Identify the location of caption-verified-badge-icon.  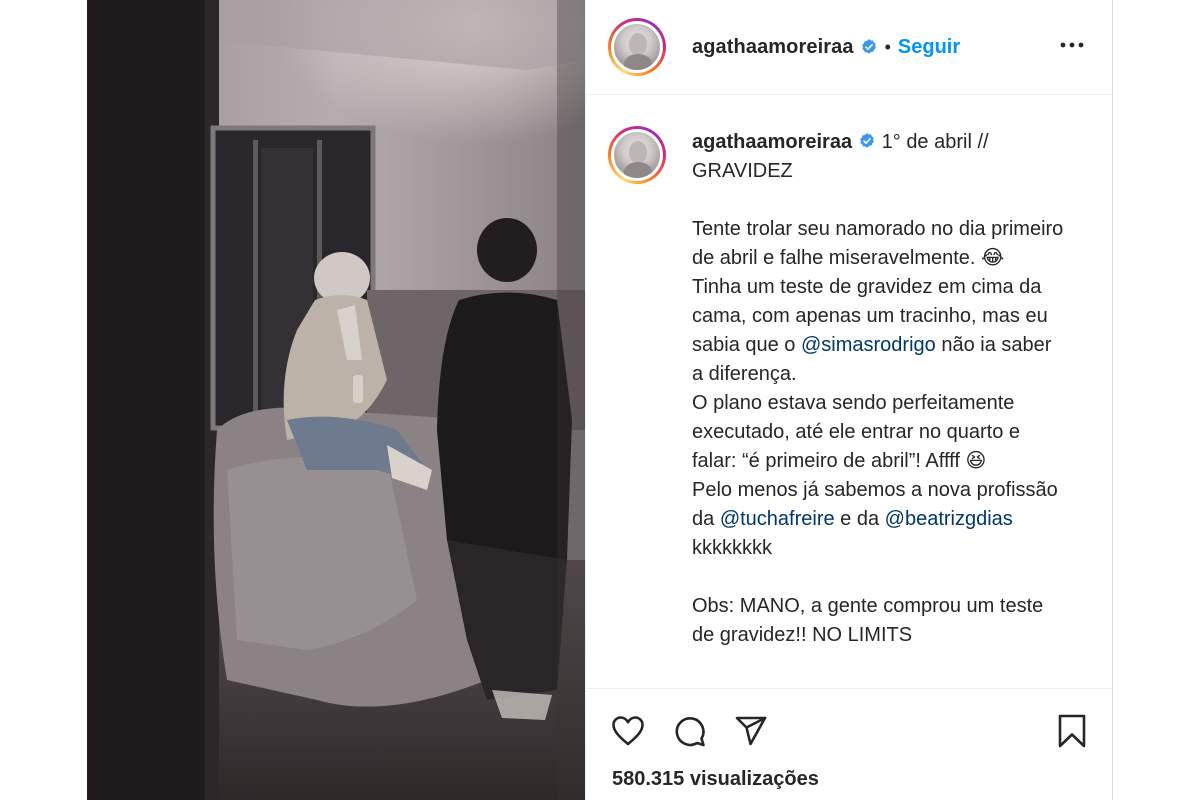
(867, 140).